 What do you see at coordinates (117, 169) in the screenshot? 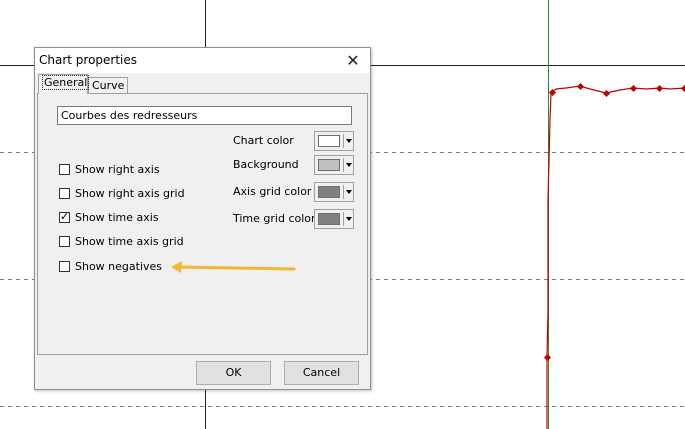
I see `checkbox-label: Show right axis` at bounding box center [117, 169].